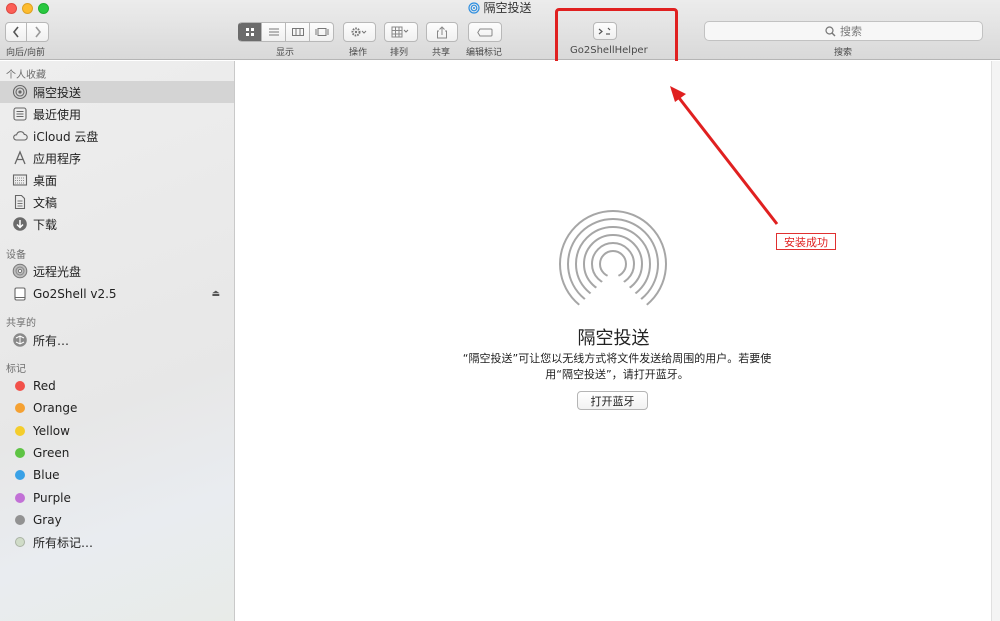 Image resolution: width=1000 pixels, height=621 pixels. I want to click on sidebar-item-tag: Orange, so click(117, 408).